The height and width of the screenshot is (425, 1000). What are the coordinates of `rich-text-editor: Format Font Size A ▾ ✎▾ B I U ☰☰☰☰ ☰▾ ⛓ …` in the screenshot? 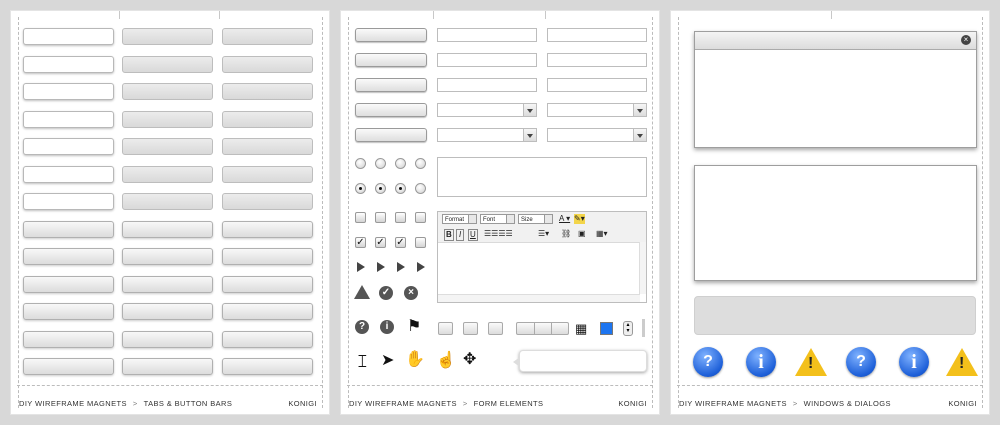 It's located at (542, 257).